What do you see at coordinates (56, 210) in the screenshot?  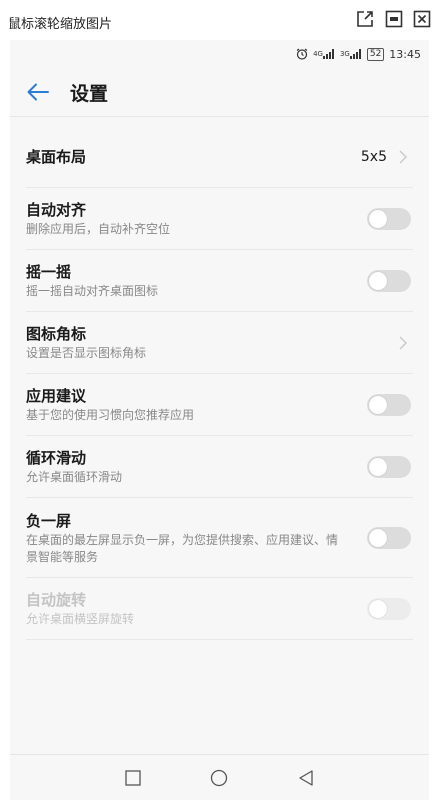 I see `setting-title: 自动对齐` at bounding box center [56, 210].